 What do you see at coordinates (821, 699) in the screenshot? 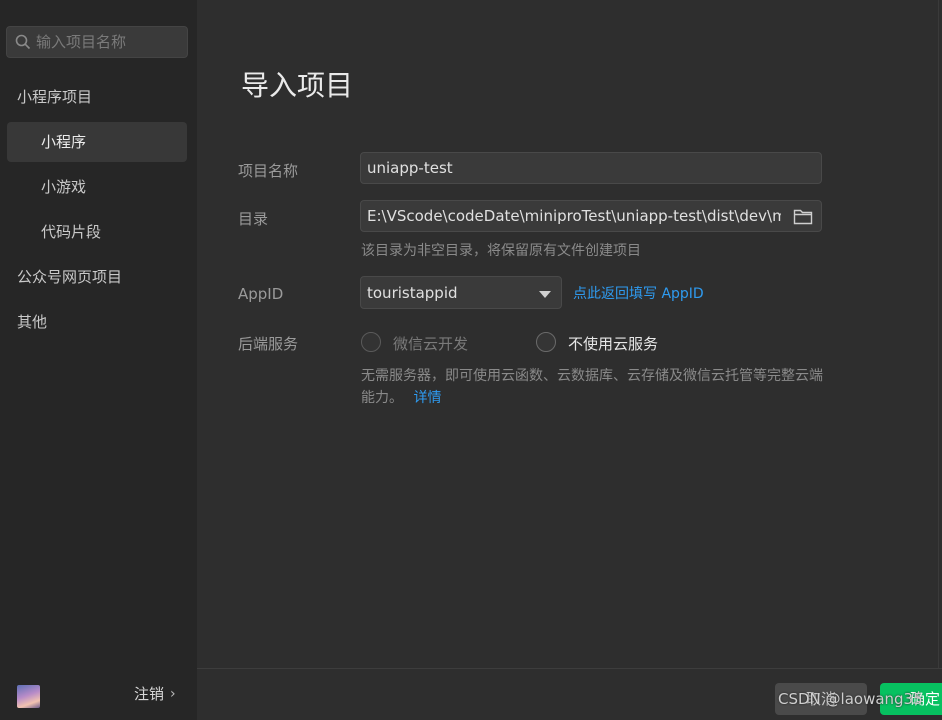
I see `cancel-button: 取消` at bounding box center [821, 699].